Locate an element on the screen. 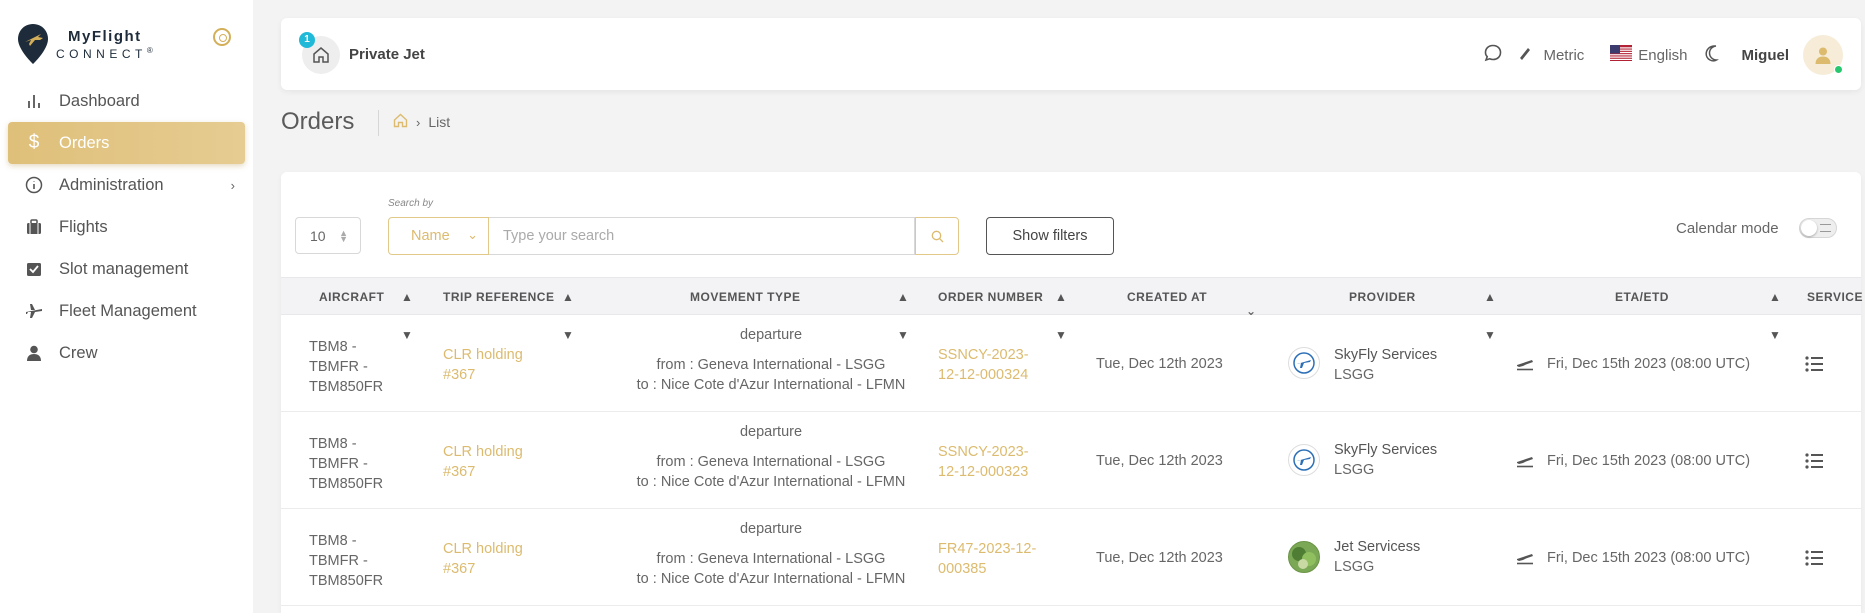 The height and width of the screenshot is (613, 1865). avatar is located at coordinates (1823, 55).